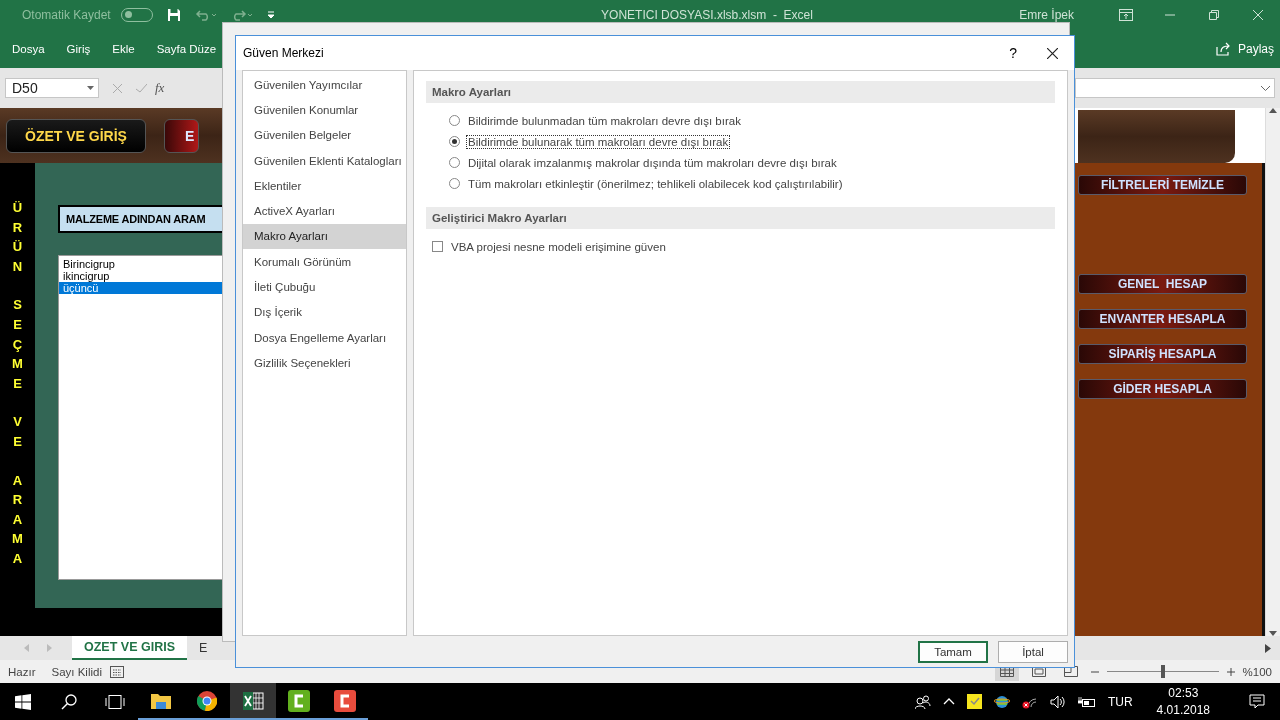  Describe the element at coordinates (173, 15) in the screenshot. I see `save-icon` at that location.